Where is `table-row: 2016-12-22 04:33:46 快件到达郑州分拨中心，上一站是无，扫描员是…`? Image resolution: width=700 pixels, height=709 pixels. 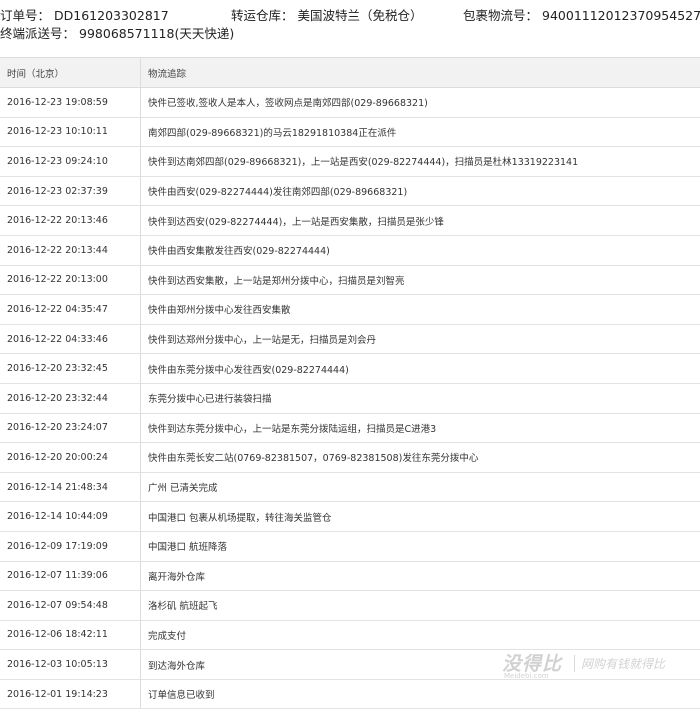
table-row: 2016-12-22 04:33:46 快件到达郑州分拨中心，上一站是无，扫描员是… is located at coordinates (350, 339).